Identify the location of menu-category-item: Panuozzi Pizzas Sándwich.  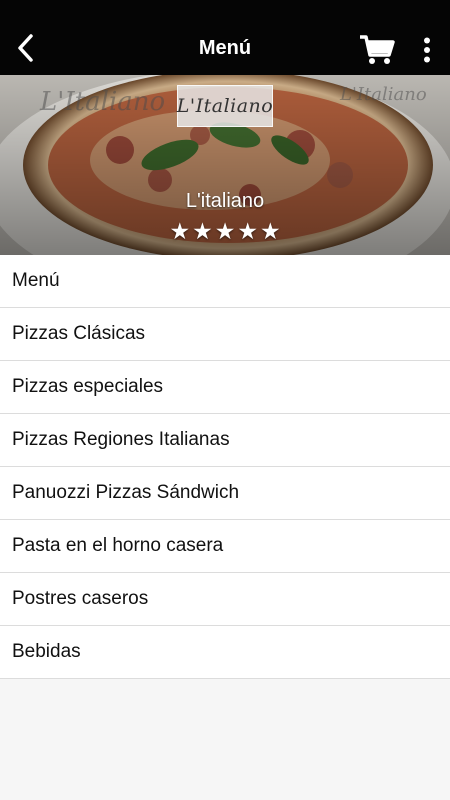
(225, 493).